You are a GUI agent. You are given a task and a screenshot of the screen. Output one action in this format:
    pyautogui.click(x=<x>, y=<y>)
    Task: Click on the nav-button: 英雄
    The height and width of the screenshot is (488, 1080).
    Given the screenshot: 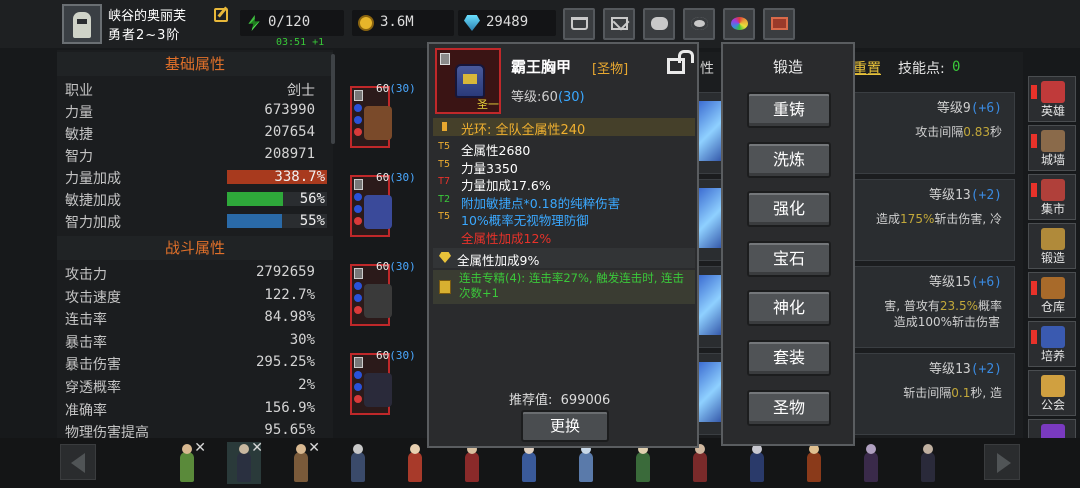 What is the action you would take?
    pyautogui.click(x=1052, y=99)
    